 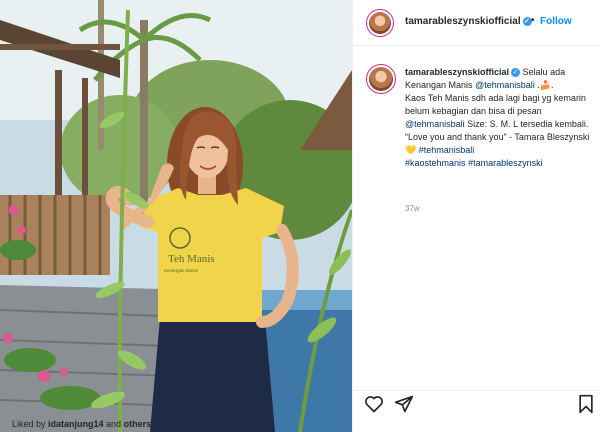 What do you see at coordinates (191, 259) in the screenshot?
I see `shirt-print-text: Teh Manis` at bounding box center [191, 259].